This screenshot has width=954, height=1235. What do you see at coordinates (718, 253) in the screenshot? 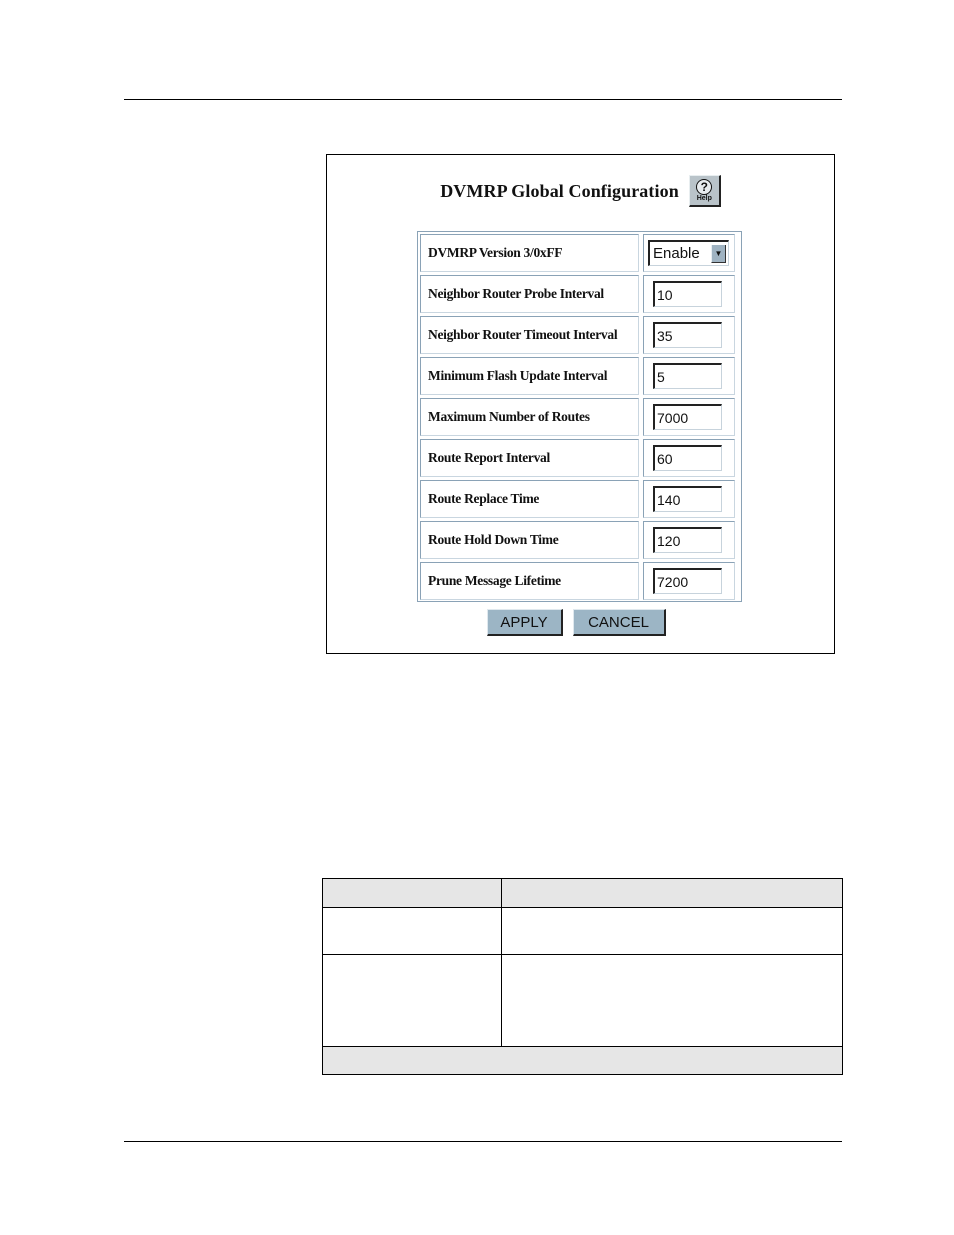
I see `chevron-down-icon: ▼` at bounding box center [718, 253].